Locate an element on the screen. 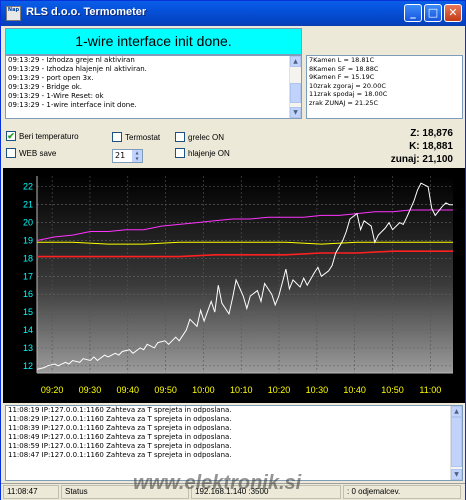 The image size is (466, 500). y-tick-label: 19 is located at coordinates (28, 240).